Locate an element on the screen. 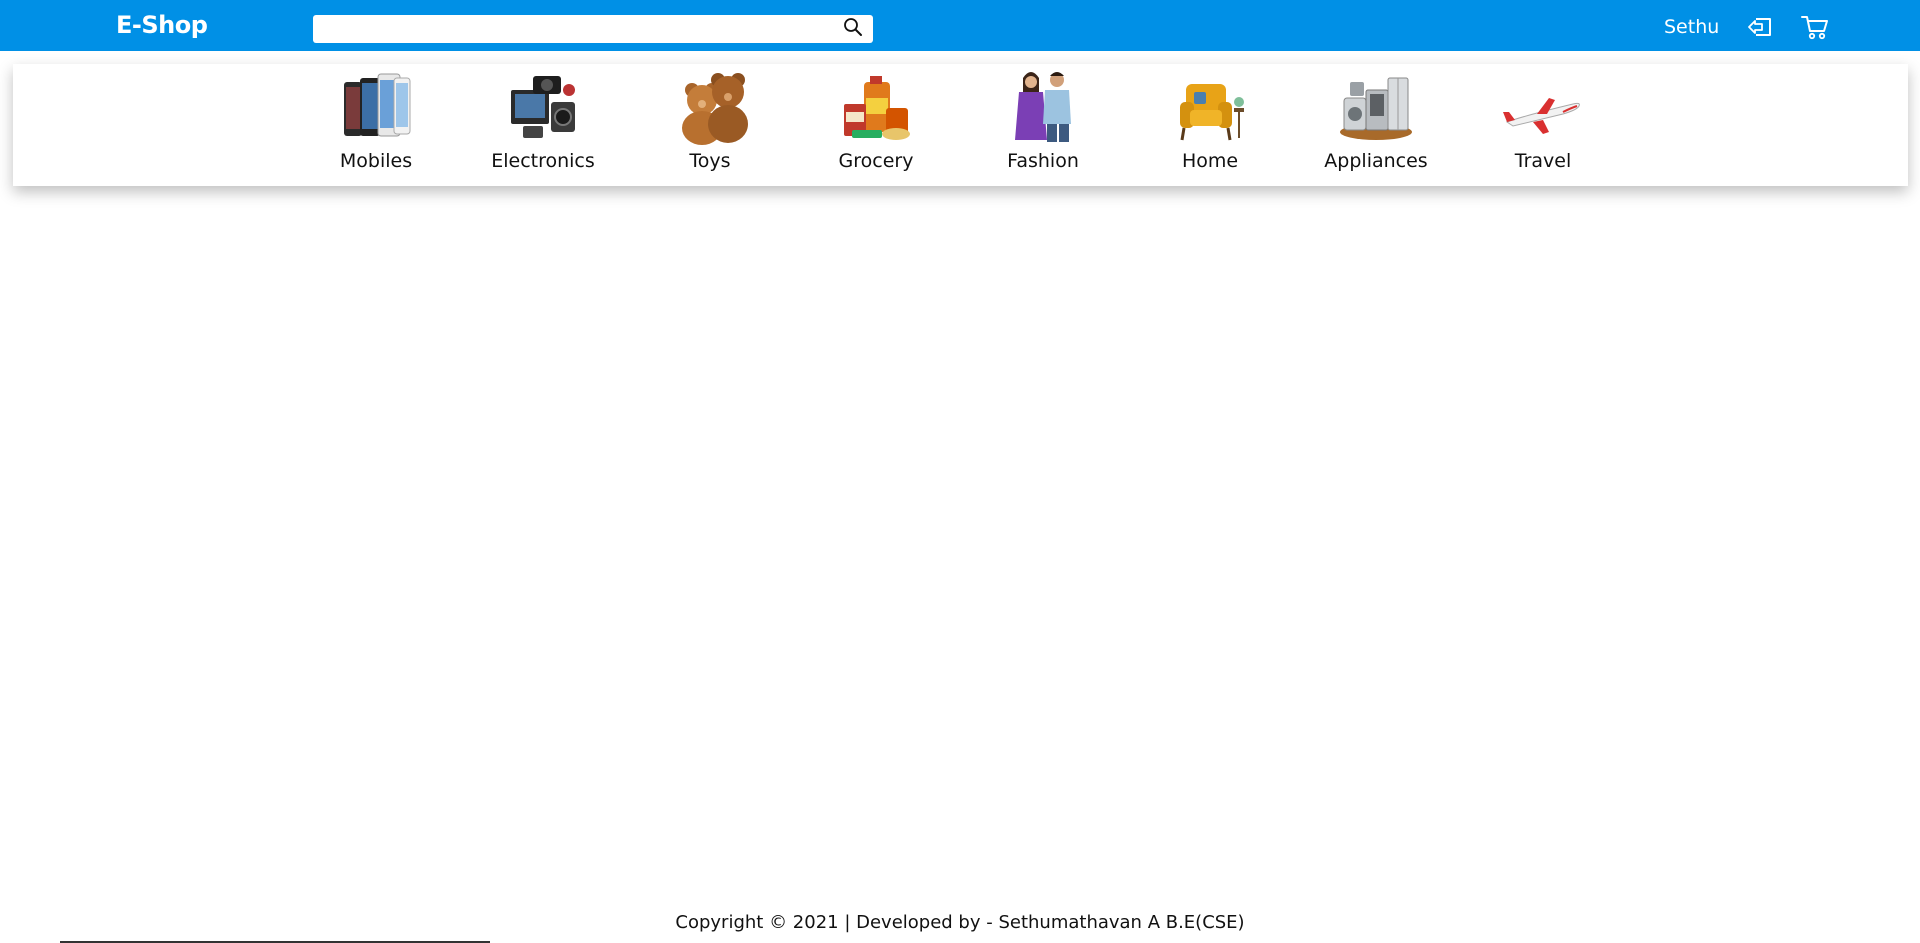  category-label: Home is located at coordinates (1210, 161).